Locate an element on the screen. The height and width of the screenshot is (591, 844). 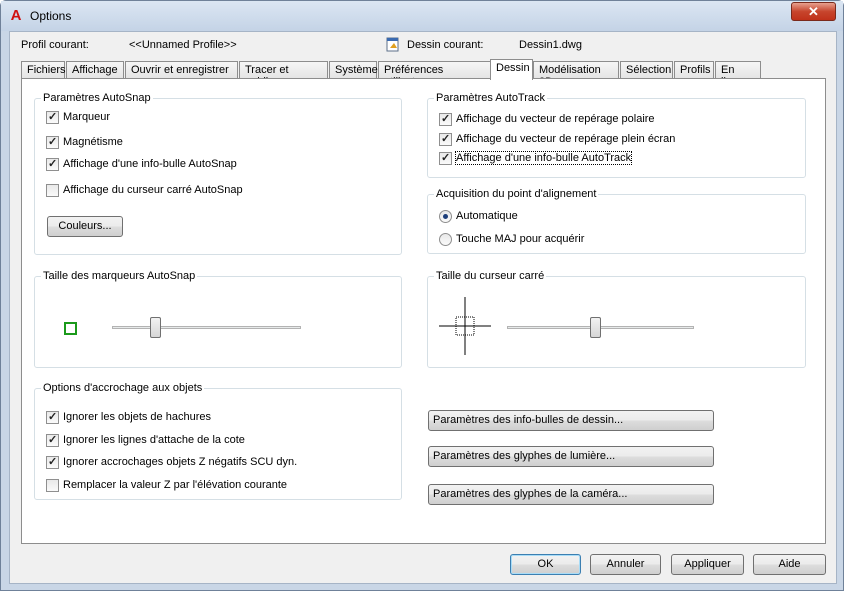
magnet-checkbox-row: Magnétisme is located at coordinates (84, 143).